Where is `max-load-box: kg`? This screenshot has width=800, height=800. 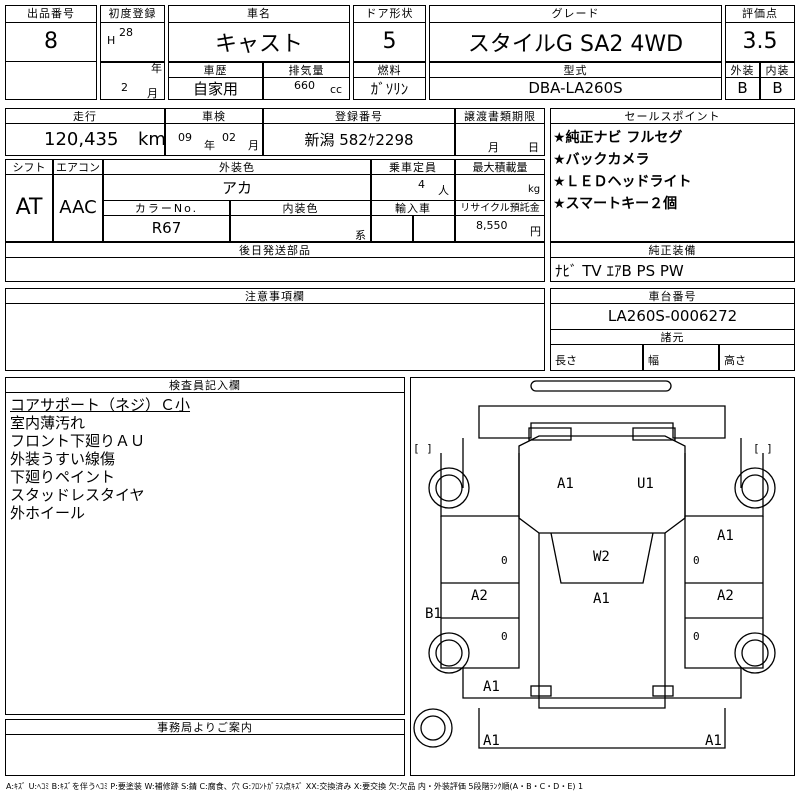 max-load-box: kg is located at coordinates (500, 187).